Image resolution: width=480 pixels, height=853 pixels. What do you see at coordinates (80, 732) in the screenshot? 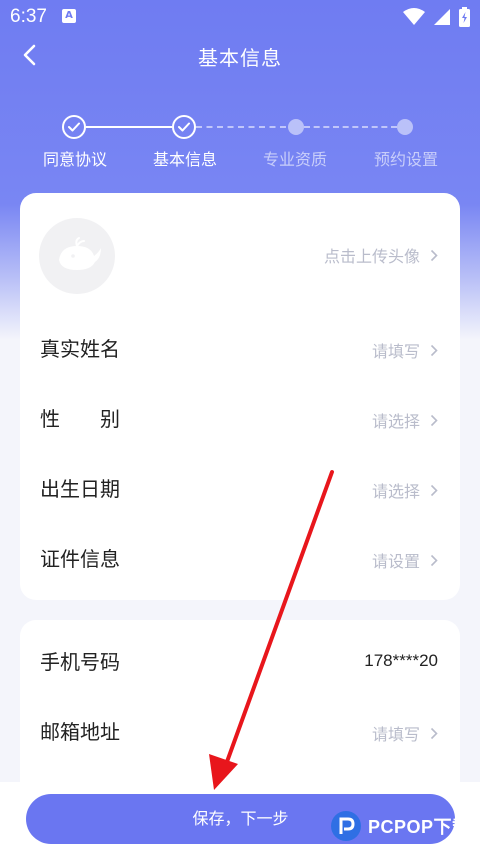
I see `form-label: 邮箱地址` at bounding box center [80, 732].